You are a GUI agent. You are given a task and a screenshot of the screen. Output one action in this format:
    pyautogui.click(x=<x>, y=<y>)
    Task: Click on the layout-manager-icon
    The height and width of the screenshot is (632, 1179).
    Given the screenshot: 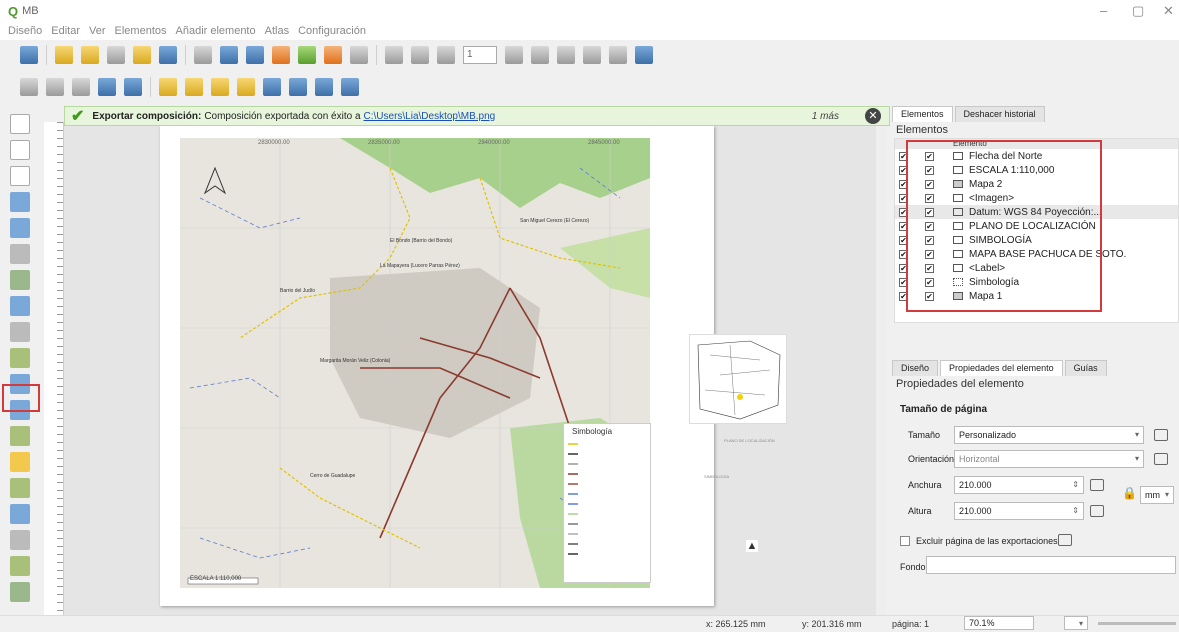 What is the action you would take?
    pyautogui.click(x=116, y=55)
    